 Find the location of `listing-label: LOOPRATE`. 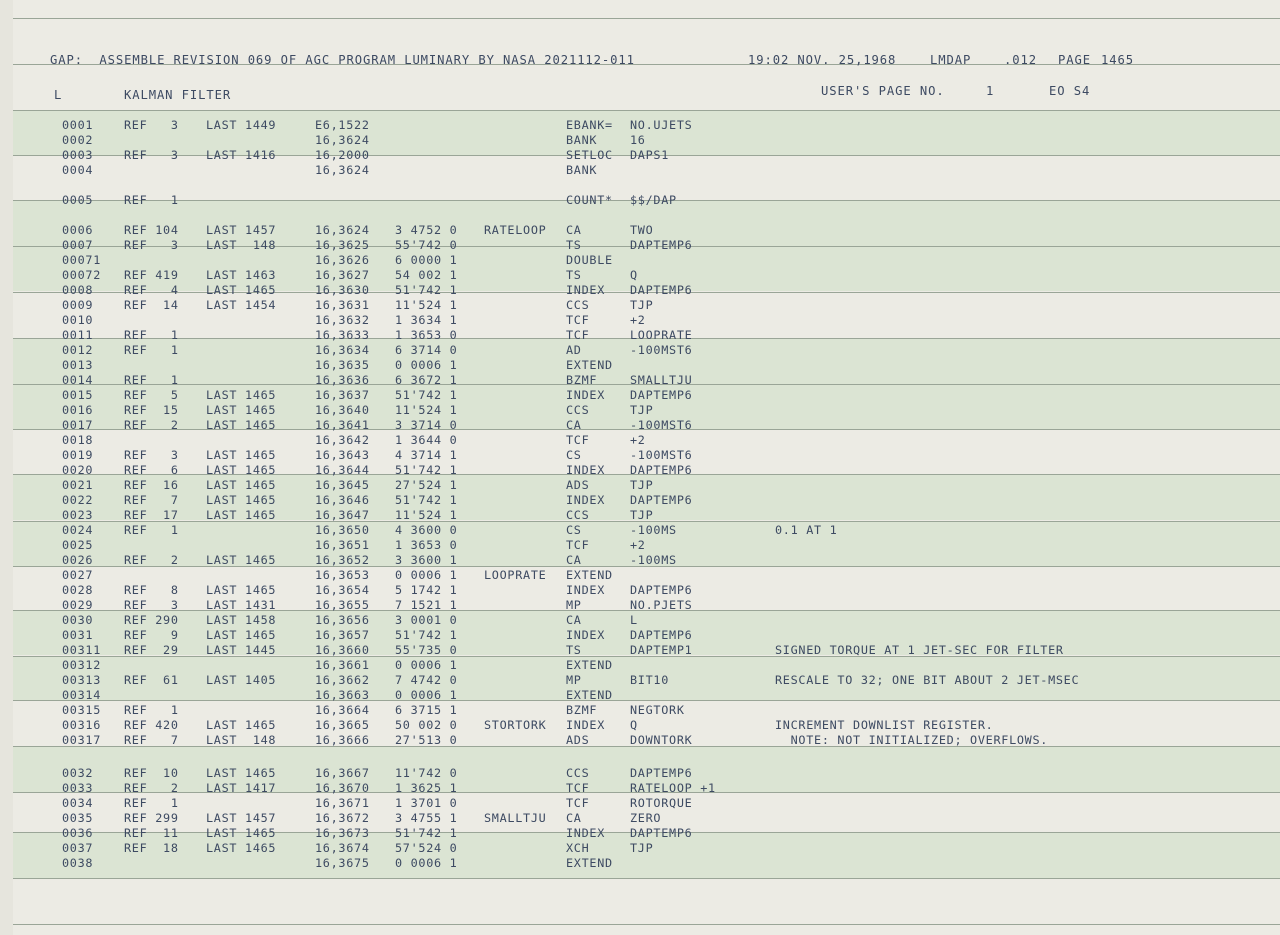

listing-label: LOOPRATE is located at coordinates (515, 575).